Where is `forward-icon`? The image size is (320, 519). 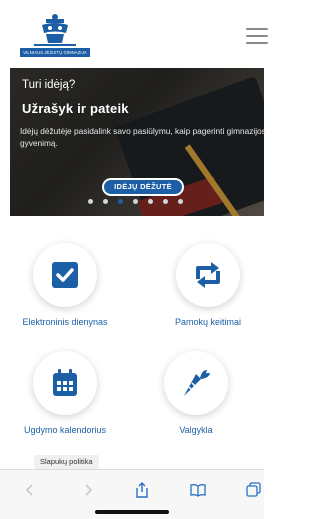
forward-icon is located at coordinates (88, 490).